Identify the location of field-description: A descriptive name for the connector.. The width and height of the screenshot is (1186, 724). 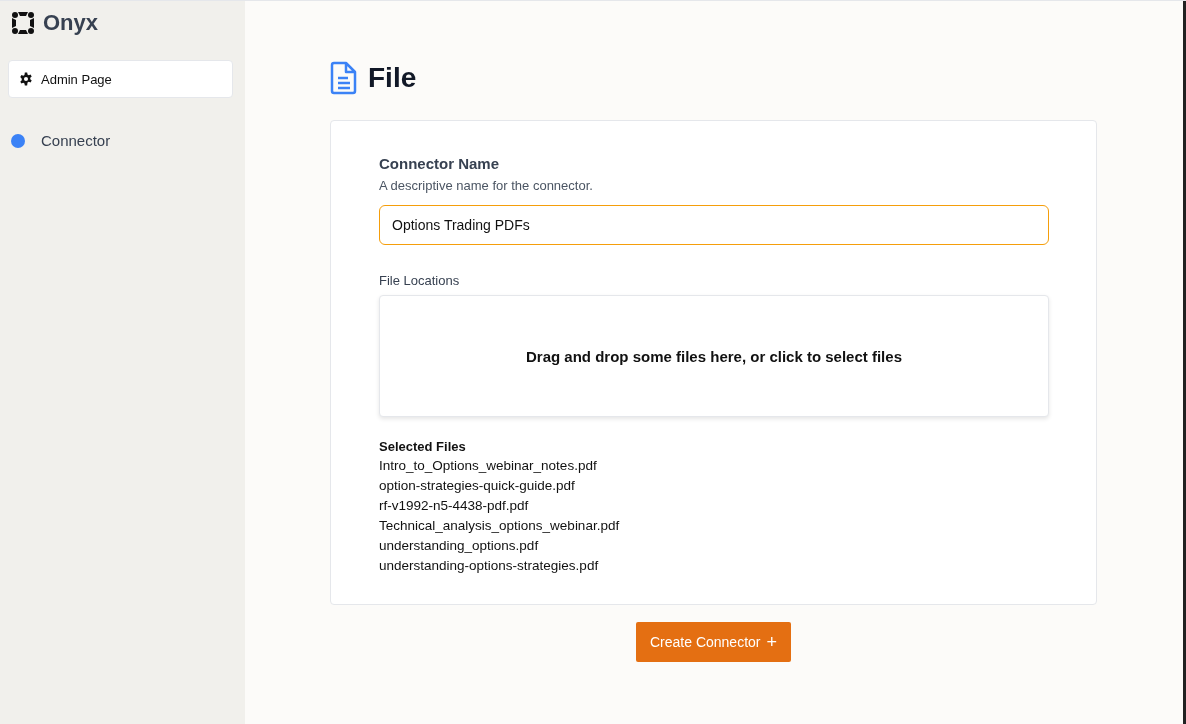
(486, 185).